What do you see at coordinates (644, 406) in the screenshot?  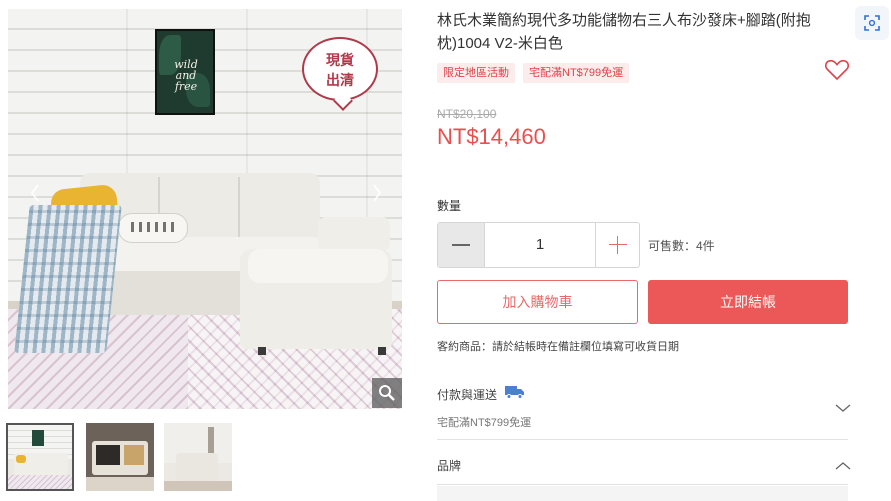 I see `shipping-section: 付款與運送 宅配滿NT$799免運` at bounding box center [644, 406].